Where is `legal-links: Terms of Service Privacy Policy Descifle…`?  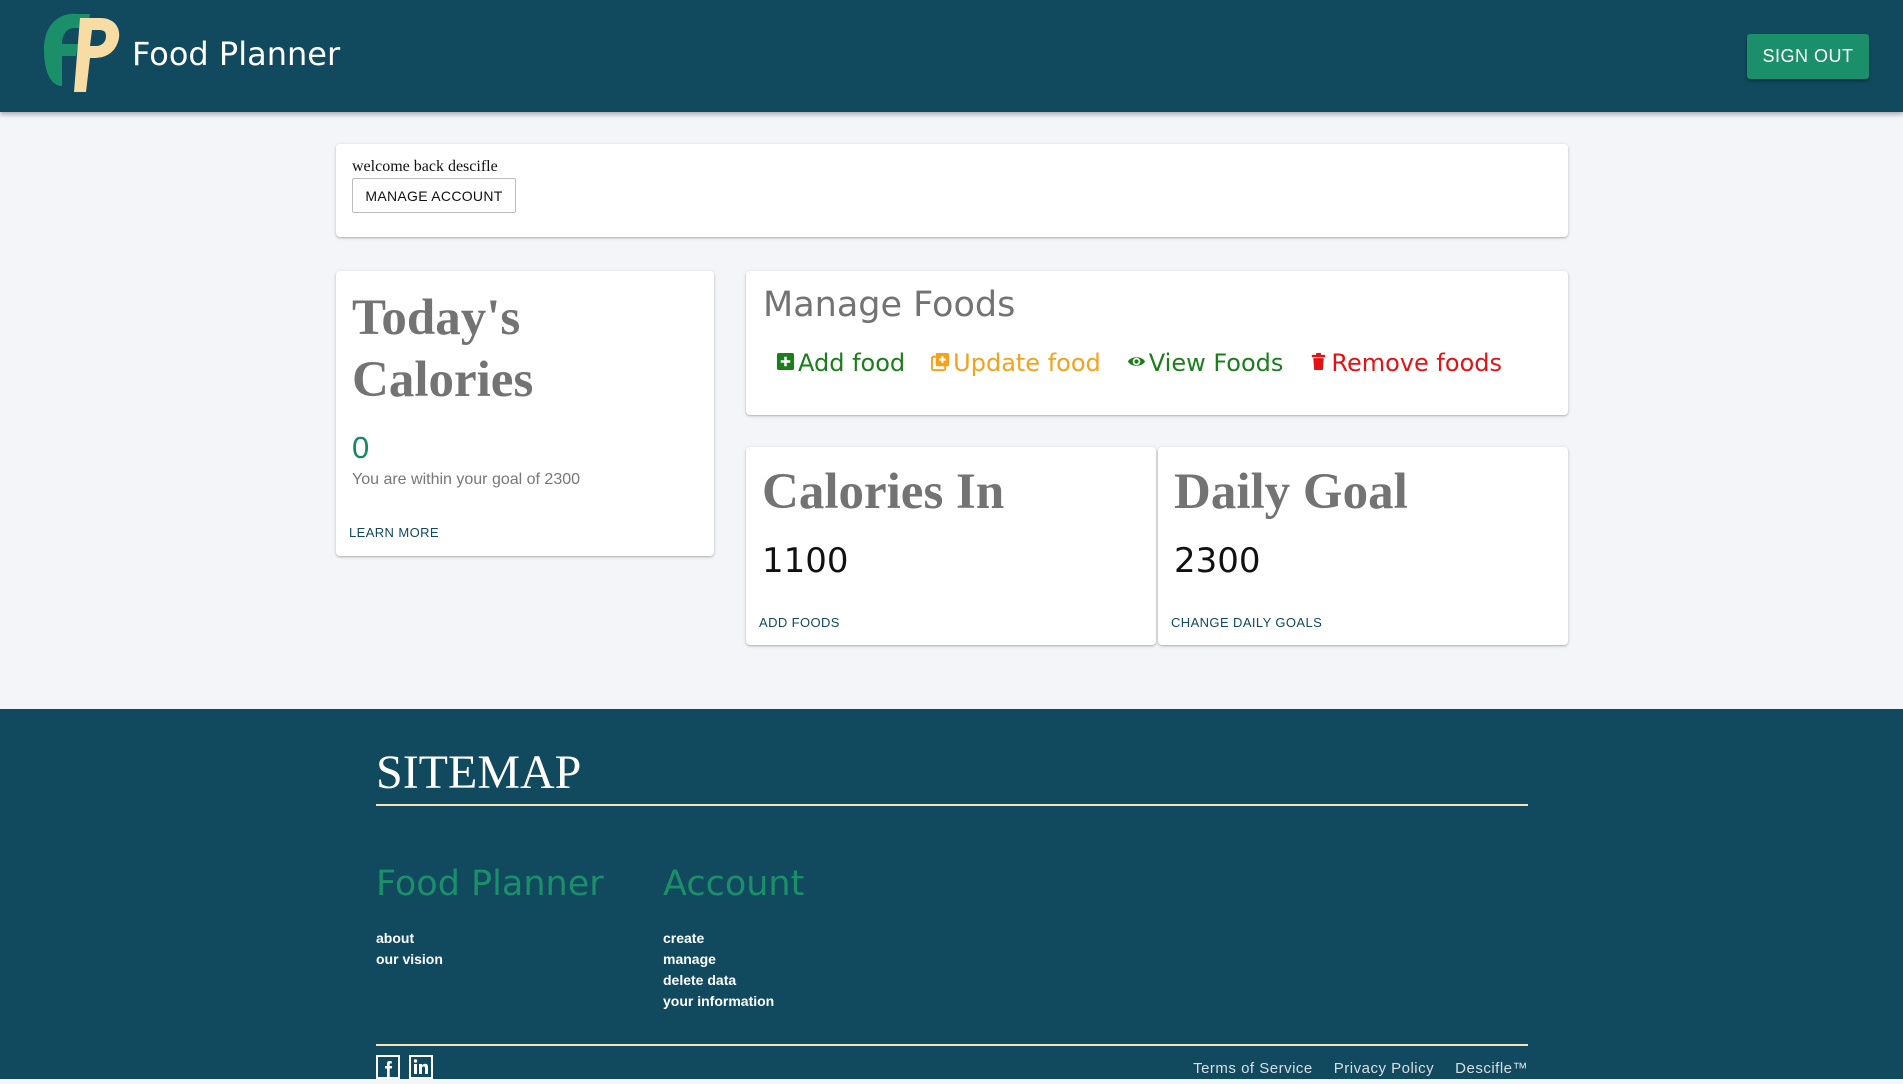
legal-links: Terms of Service Privacy Policy Descifle… is located at coordinates (1360, 1068).